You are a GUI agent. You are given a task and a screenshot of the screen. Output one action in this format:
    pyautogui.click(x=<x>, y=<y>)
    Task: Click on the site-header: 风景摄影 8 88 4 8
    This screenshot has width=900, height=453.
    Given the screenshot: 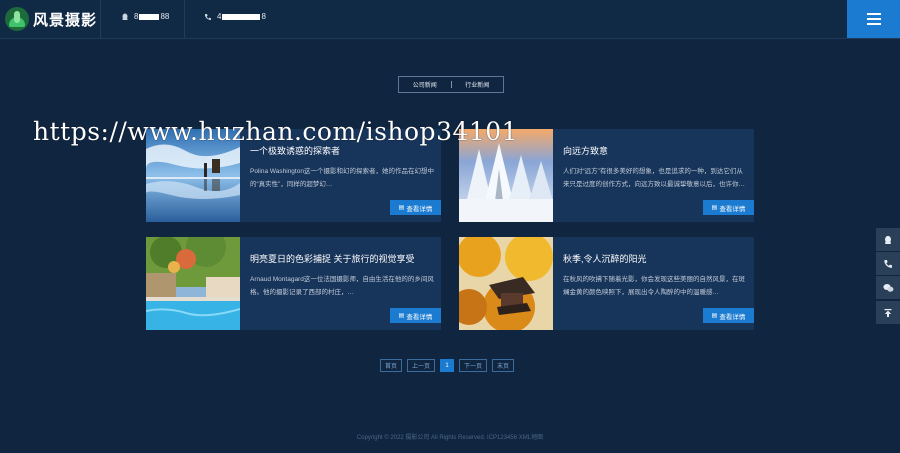 What is the action you would take?
    pyautogui.click(x=450, y=19)
    